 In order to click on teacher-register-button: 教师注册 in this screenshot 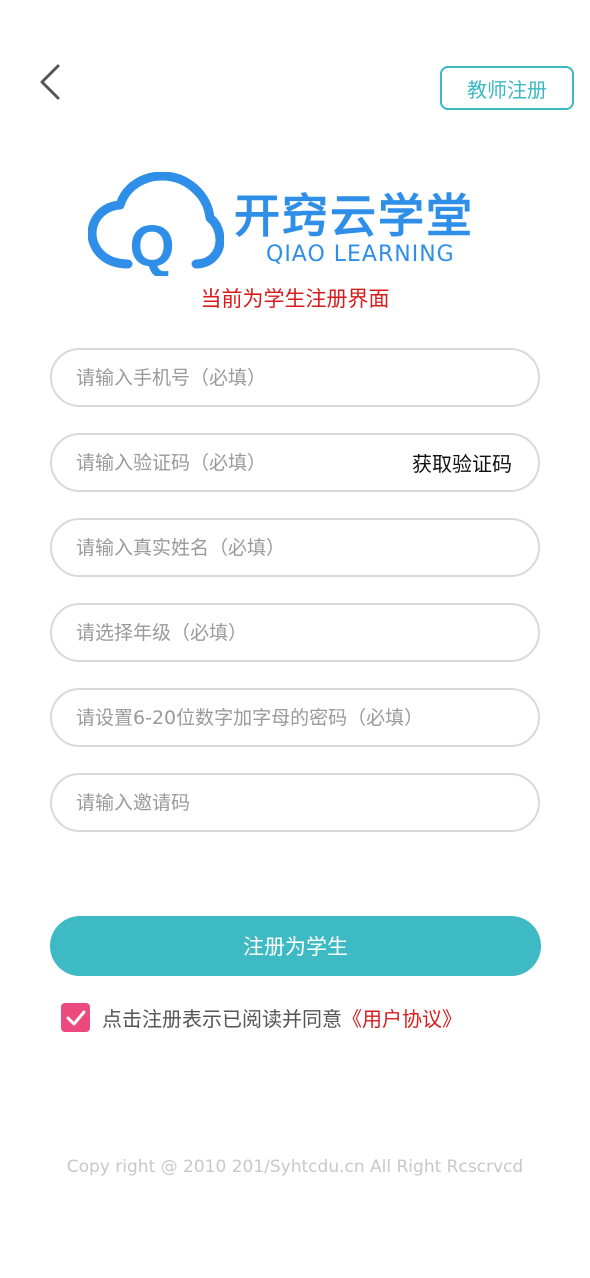, I will do `click(507, 88)`.